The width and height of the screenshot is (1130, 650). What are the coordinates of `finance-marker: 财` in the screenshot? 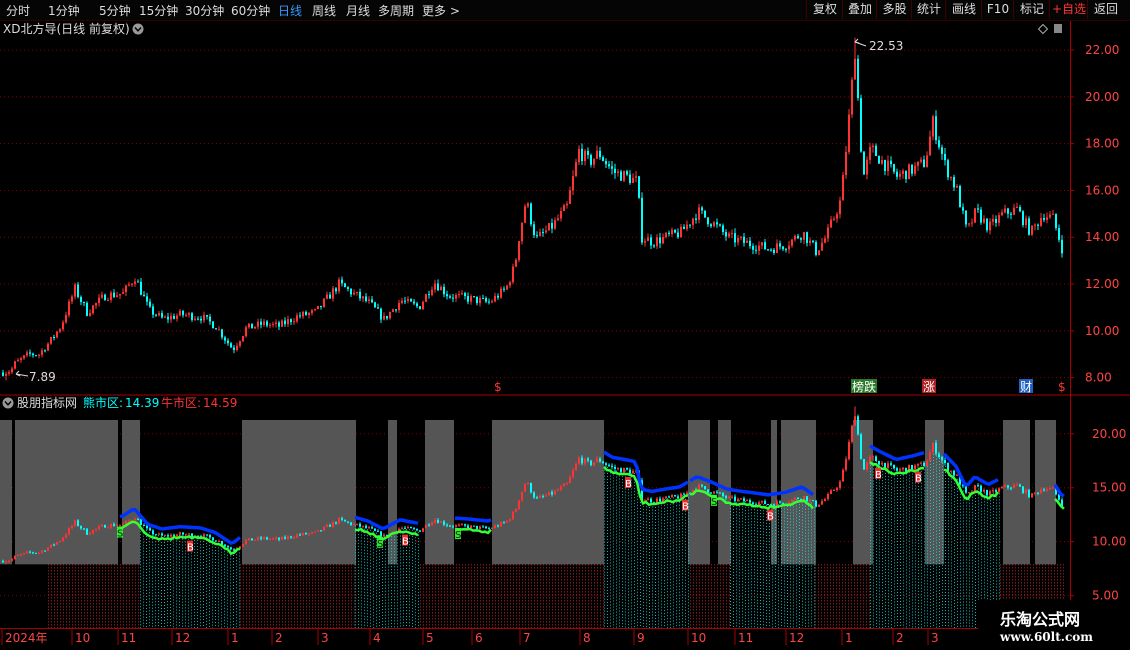 It's located at (1026, 387).